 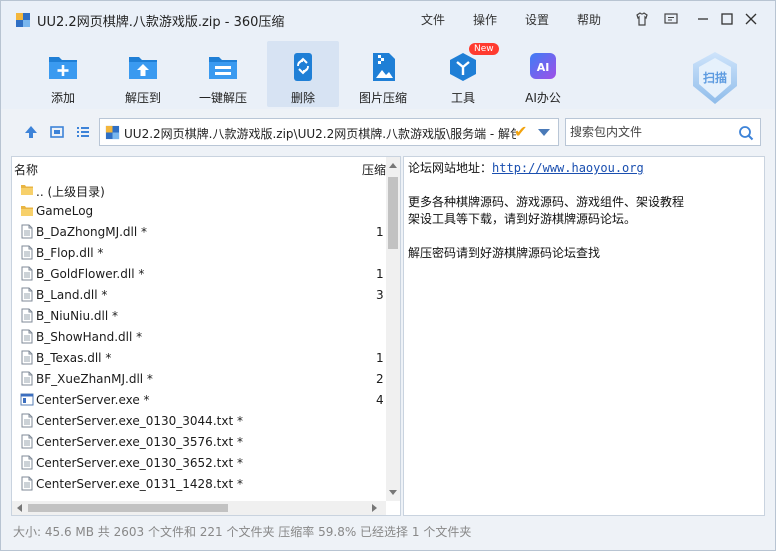 What do you see at coordinates (62, 98) in the screenshot?
I see `add-label: 添加` at bounding box center [62, 98].